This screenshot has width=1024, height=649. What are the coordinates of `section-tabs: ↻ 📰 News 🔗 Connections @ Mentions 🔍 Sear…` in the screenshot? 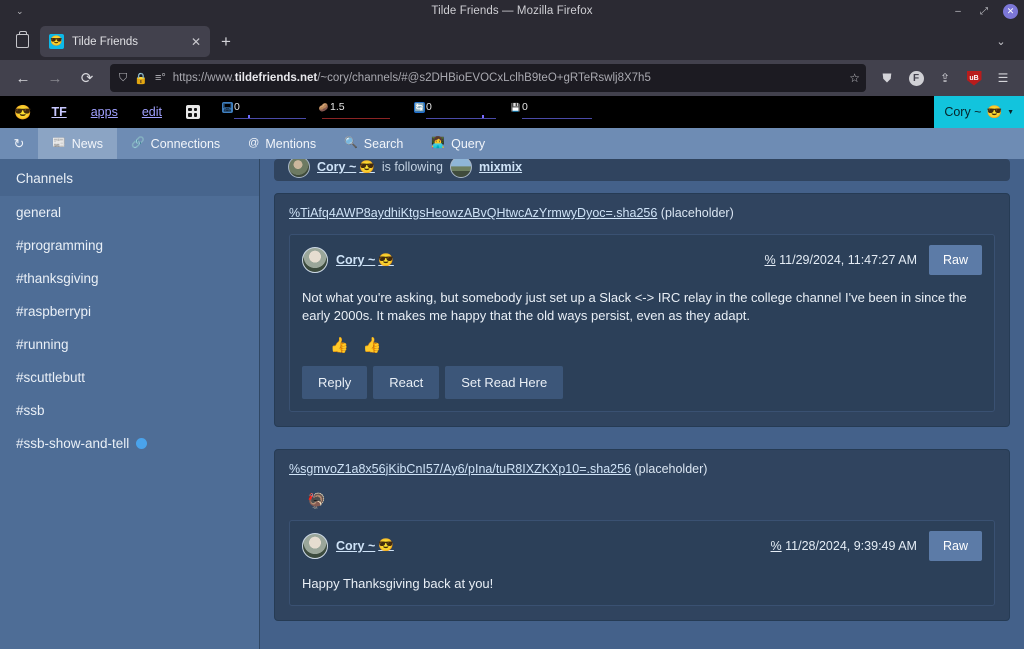 It's located at (512, 143).